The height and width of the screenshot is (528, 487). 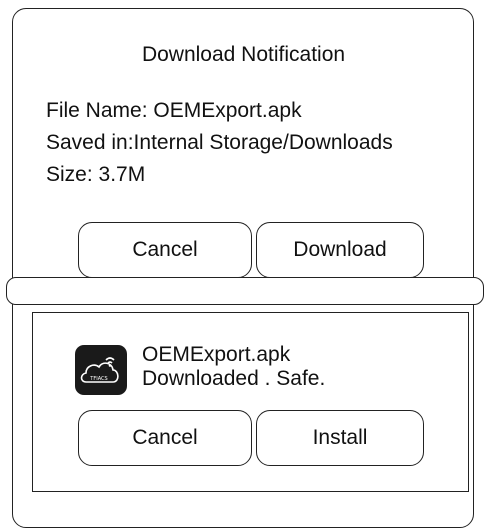 I want to click on notification-shade-handle, so click(x=245, y=291).